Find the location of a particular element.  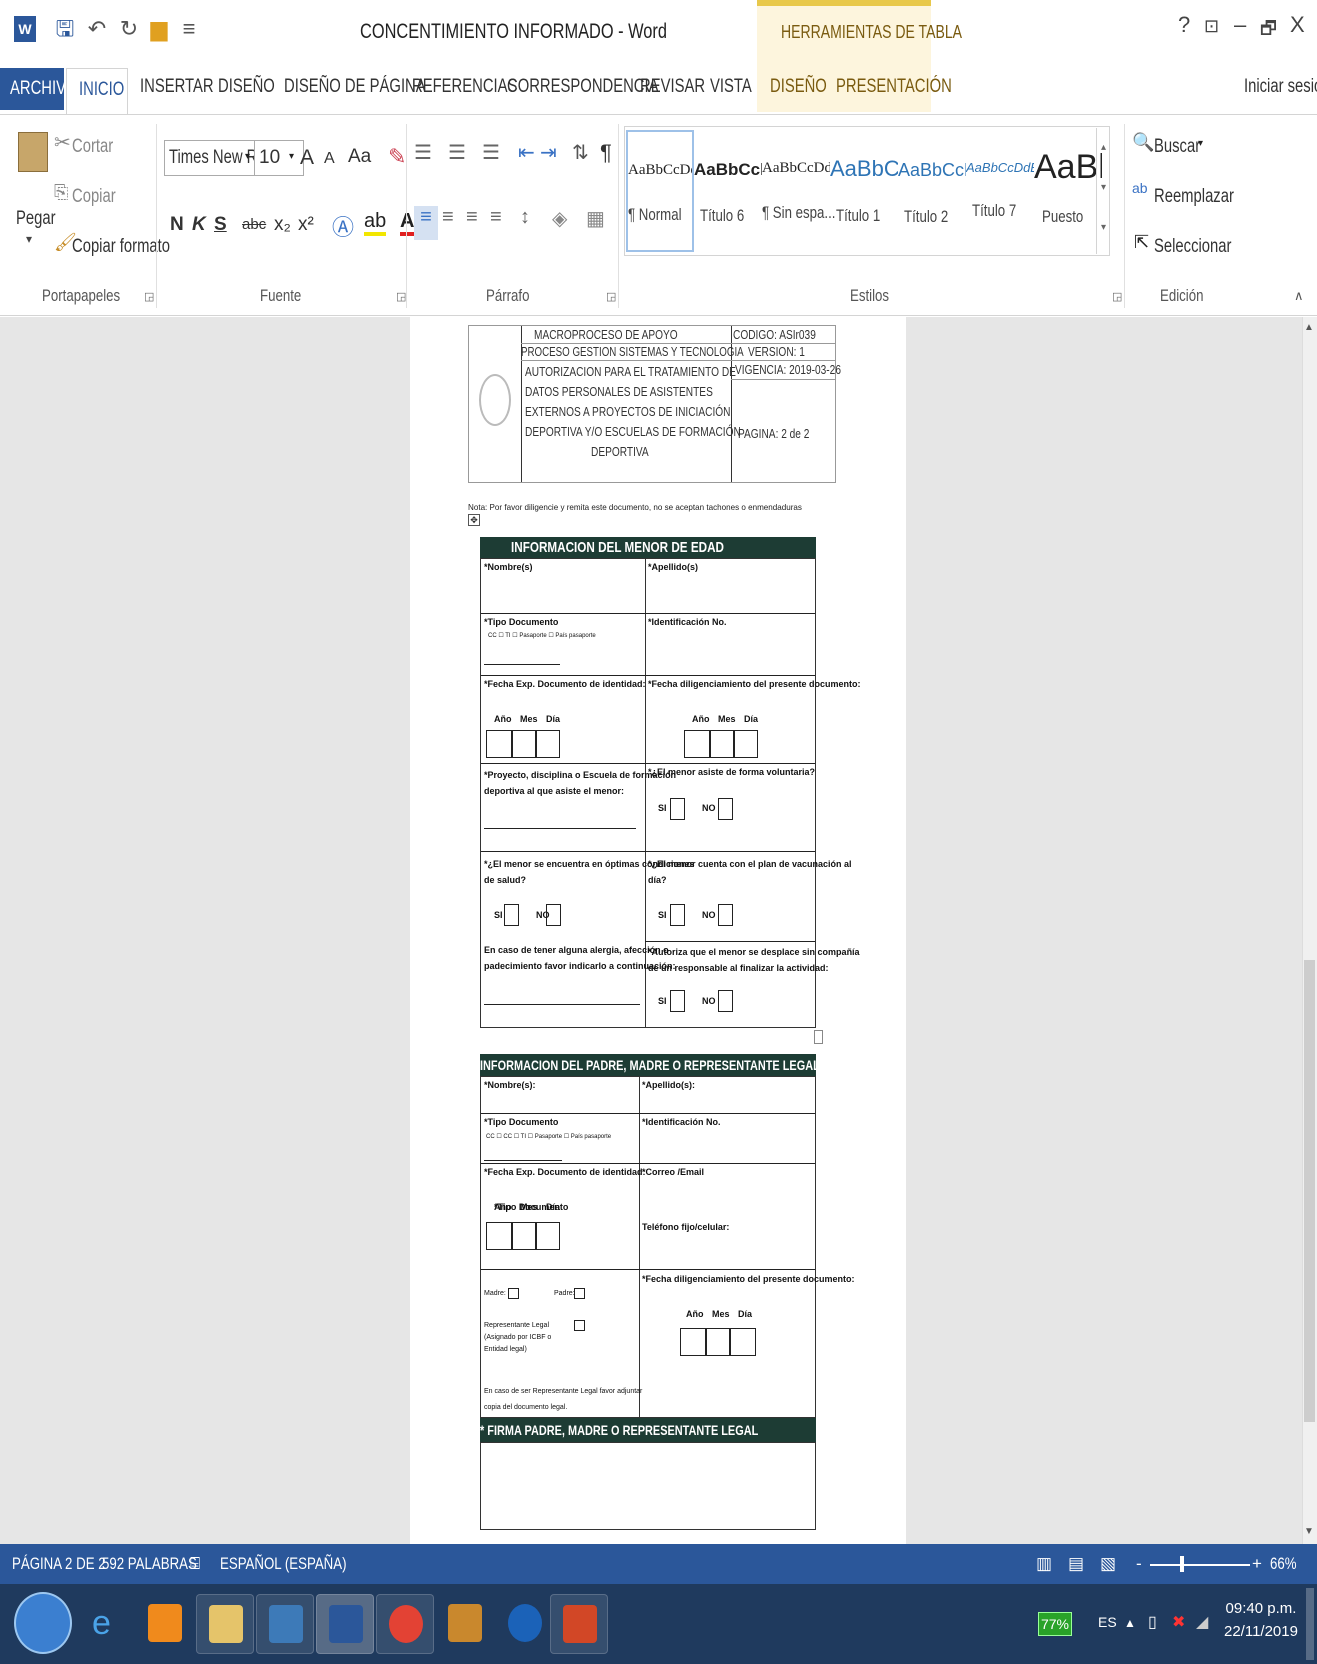

font-dropdown-icon: ▾ is located at coordinates (247, 156).